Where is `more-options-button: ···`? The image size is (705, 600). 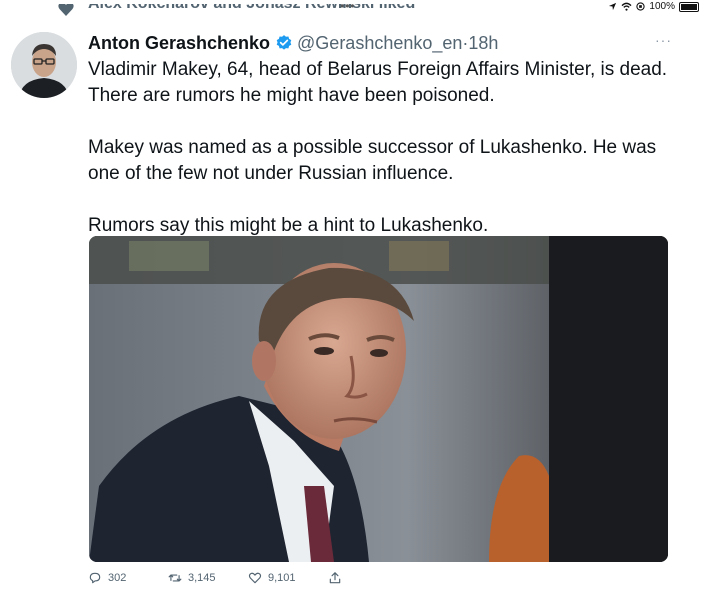 more-options-button: ··· is located at coordinates (663, 40).